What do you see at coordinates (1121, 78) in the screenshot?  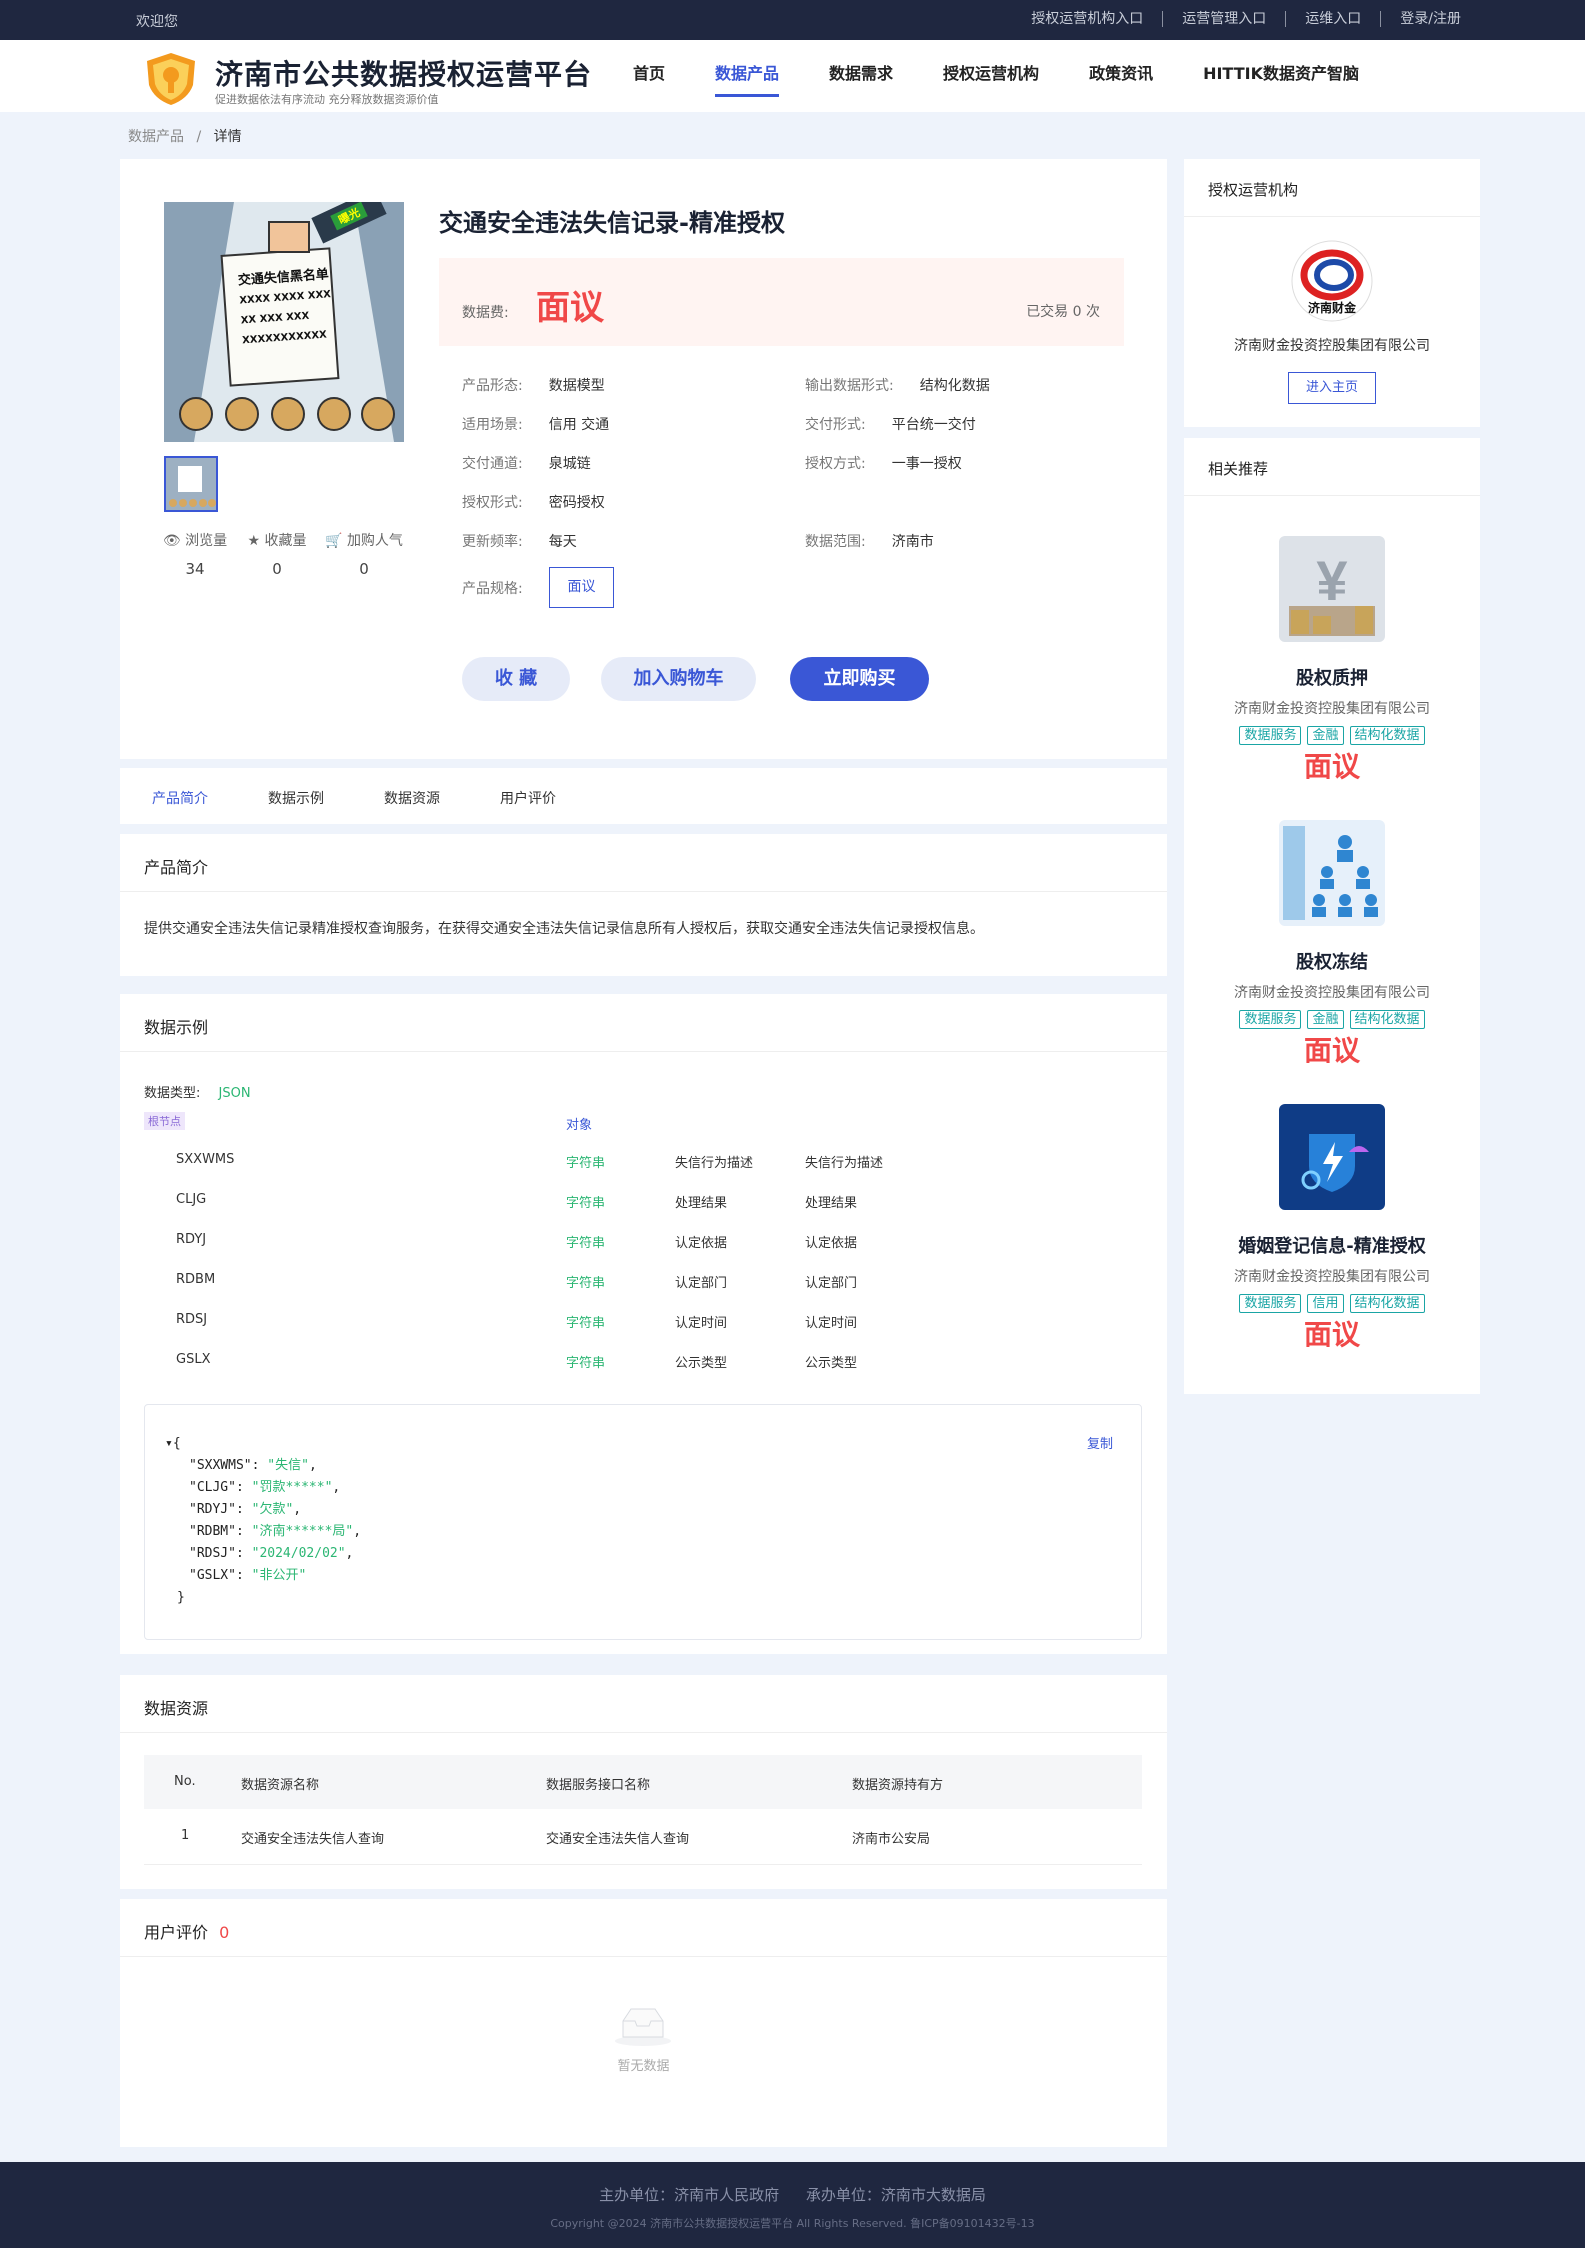 I see `nav-policy-news: 政策资讯` at bounding box center [1121, 78].